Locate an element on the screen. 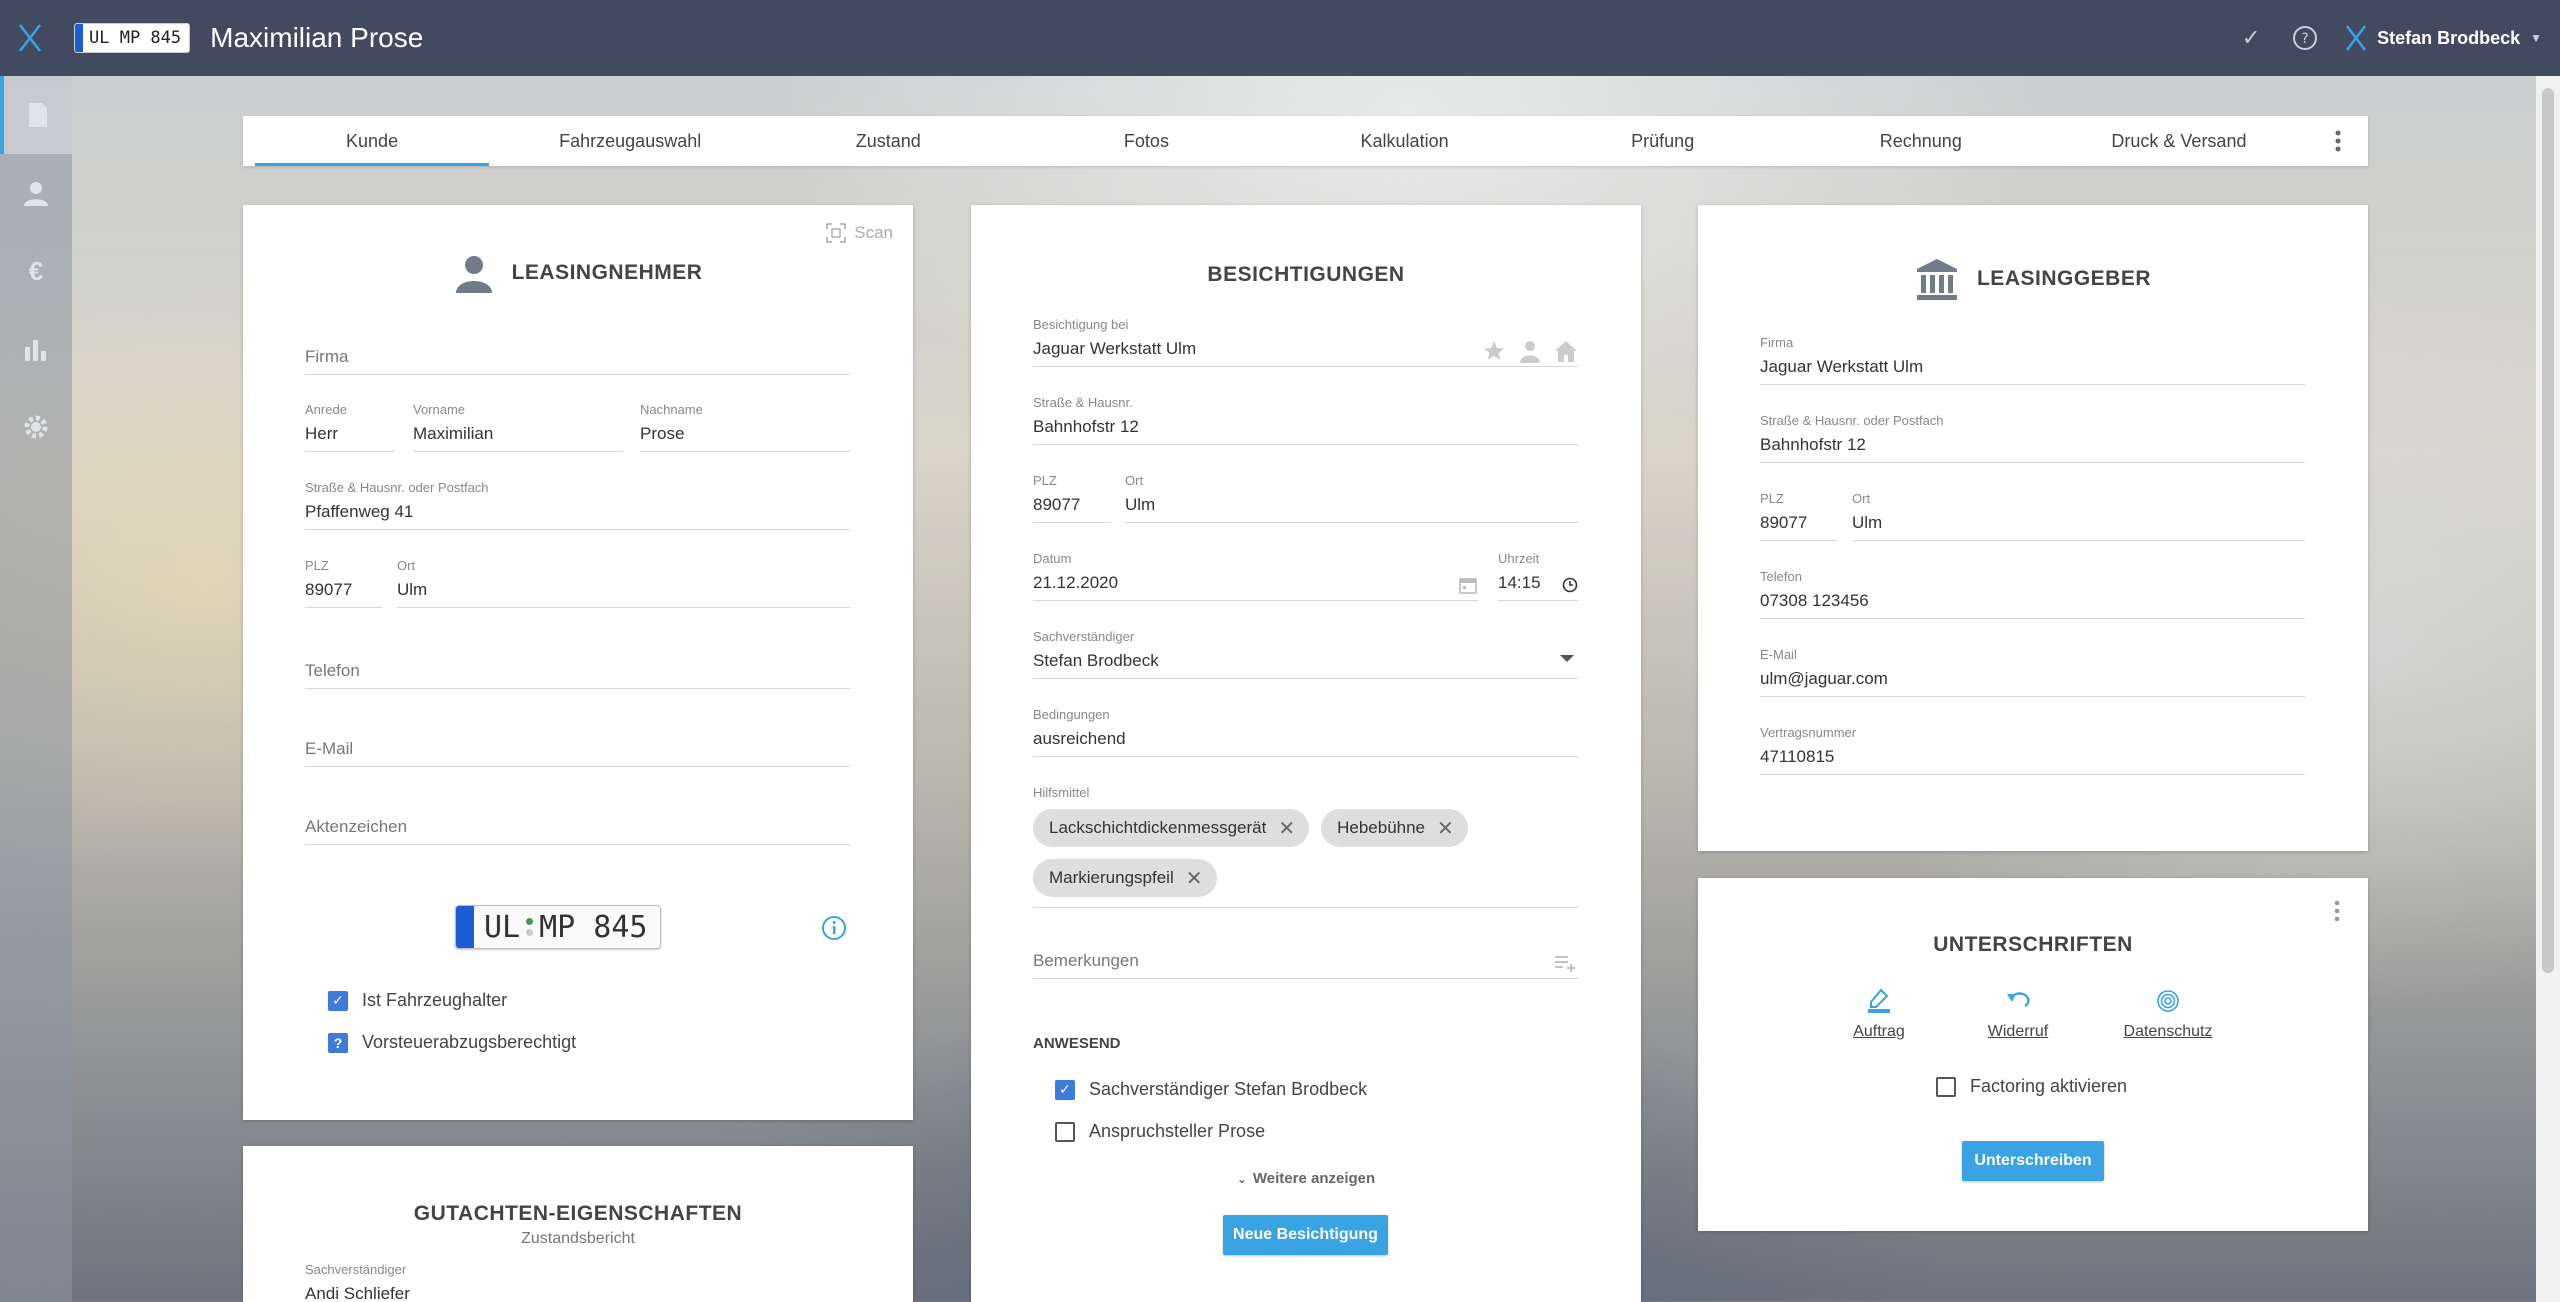 The width and height of the screenshot is (2560, 1302). license-plate: UL MP 845 is located at coordinates (558, 927).